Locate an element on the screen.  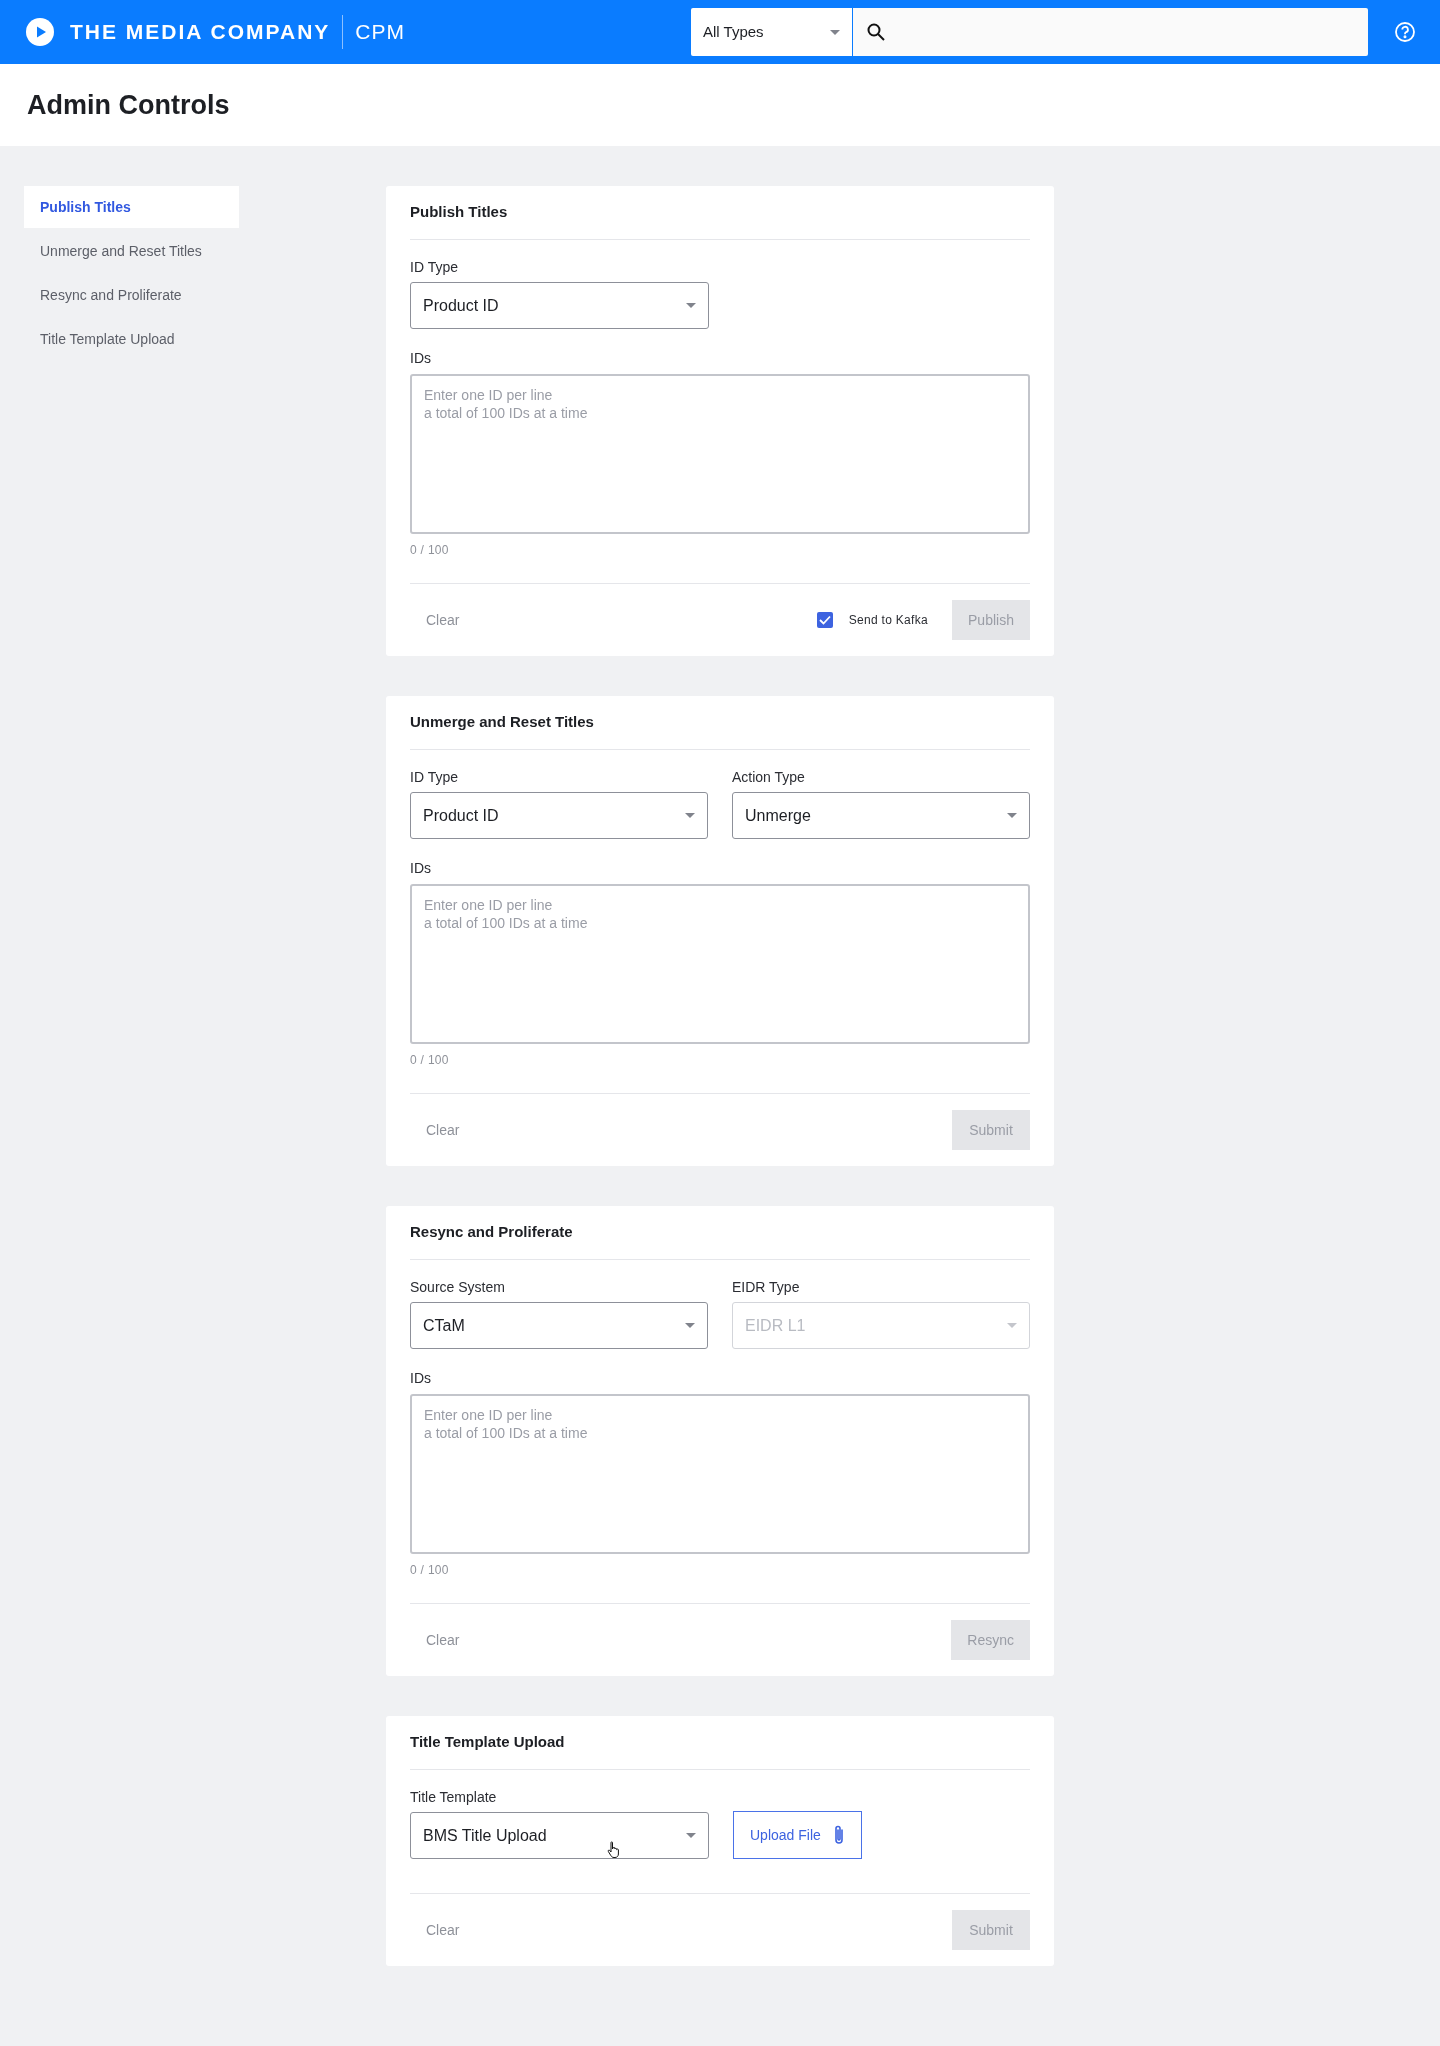
page-title: Admin Controls is located at coordinates (128, 105).